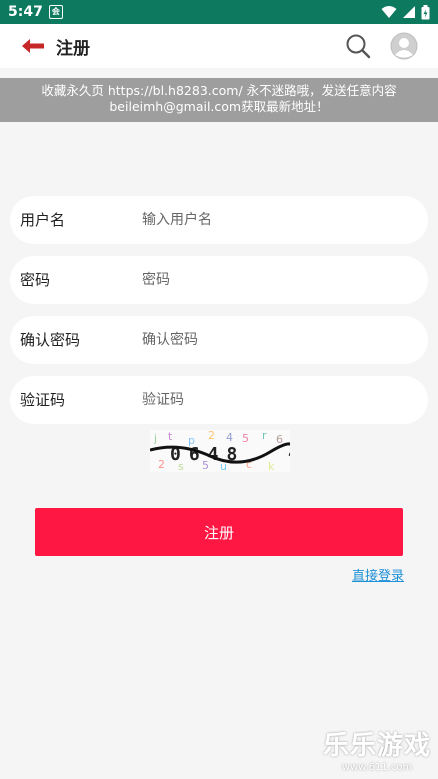 This screenshot has height=779, width=438. What do you see at coordinates (35, 280) in the screenshot?
I see `password-label: 密码` at bounding box center [35, 280].